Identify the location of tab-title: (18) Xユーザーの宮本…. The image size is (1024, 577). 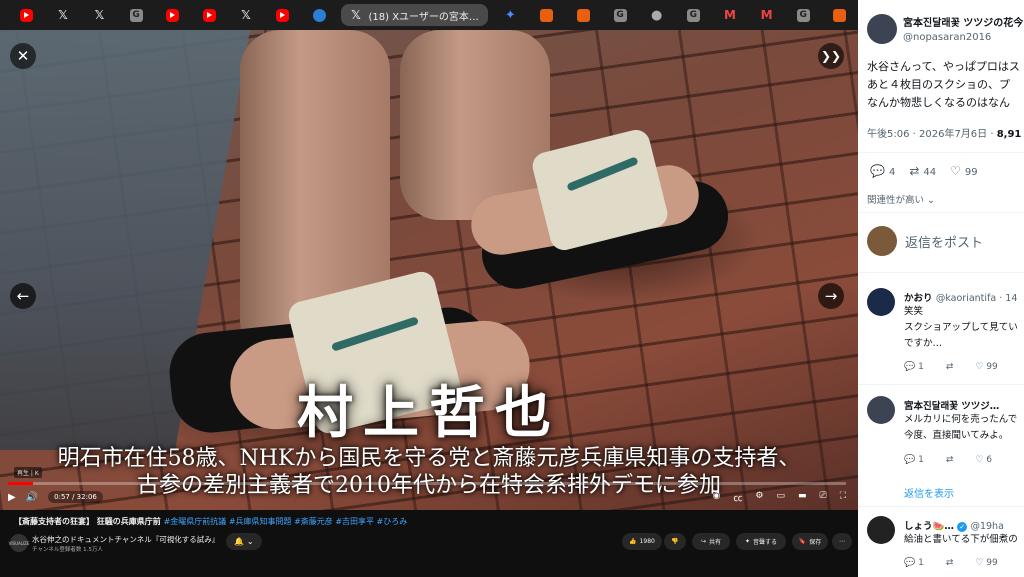
(423, 17).